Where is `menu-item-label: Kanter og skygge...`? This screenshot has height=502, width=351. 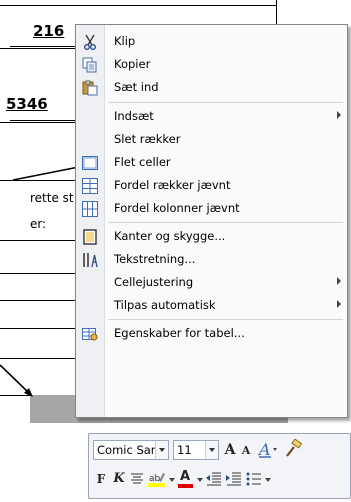
menu-item-label: Kanter og skygge... is located at coordinates (170, 236).